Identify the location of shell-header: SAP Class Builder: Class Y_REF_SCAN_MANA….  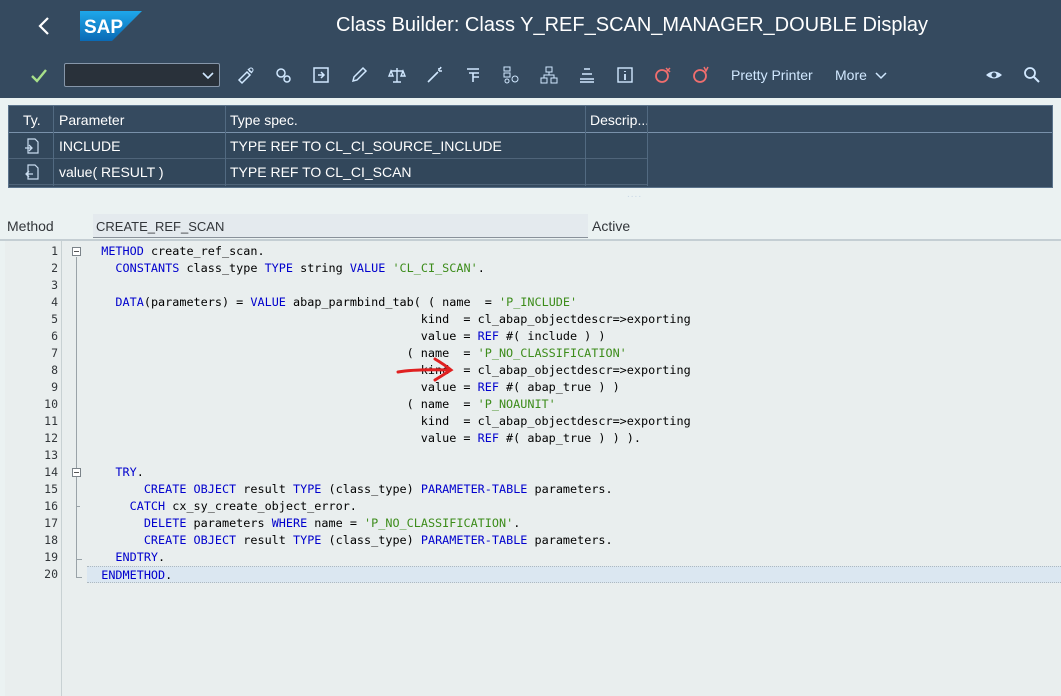
(530, 25).